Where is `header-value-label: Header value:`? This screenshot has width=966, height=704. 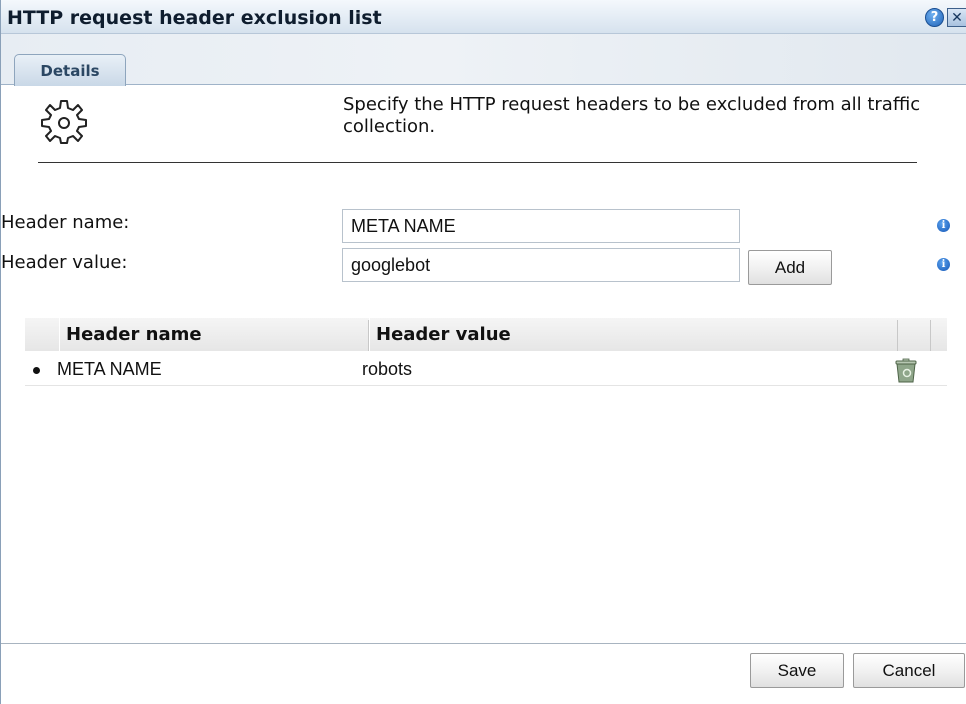 header-value-label: Header value: is located at coordinates (64, 262).